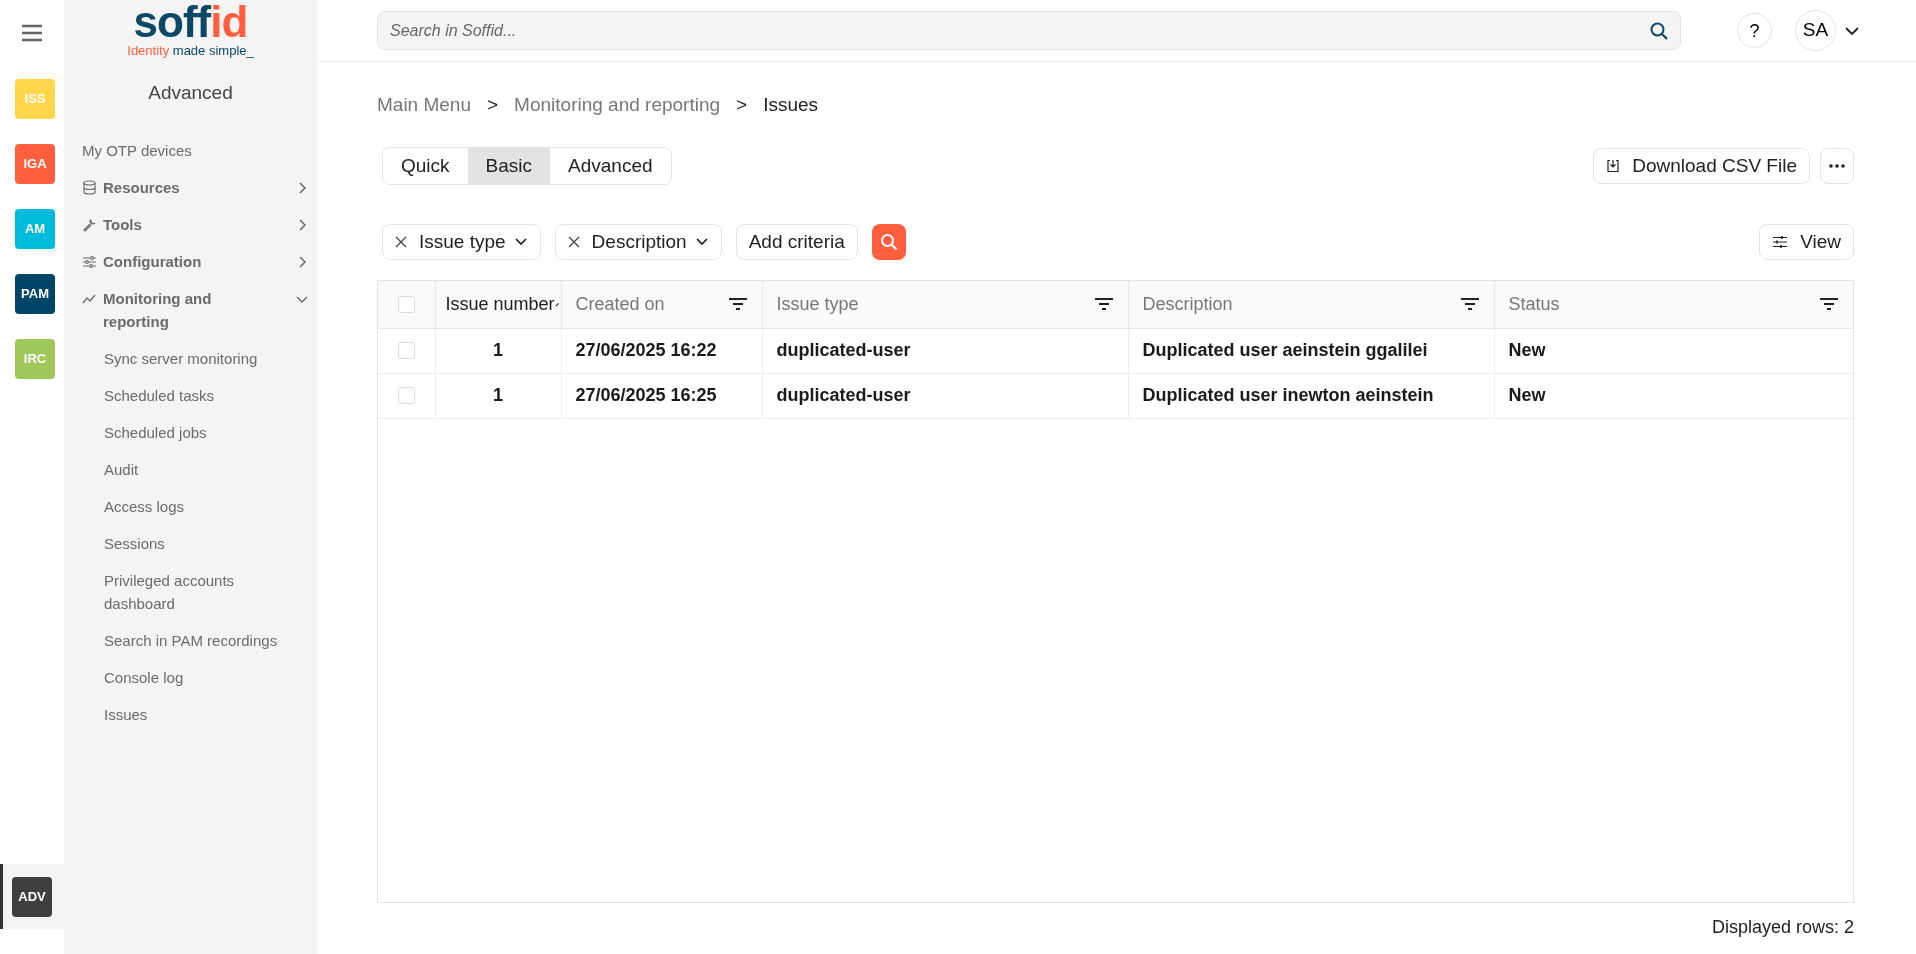 The height and width of the screenshot is (954, 1916). Describe the element at coordinates (1701, 166) in the screenshot. I see `download-button: Download CSV File` at that location.